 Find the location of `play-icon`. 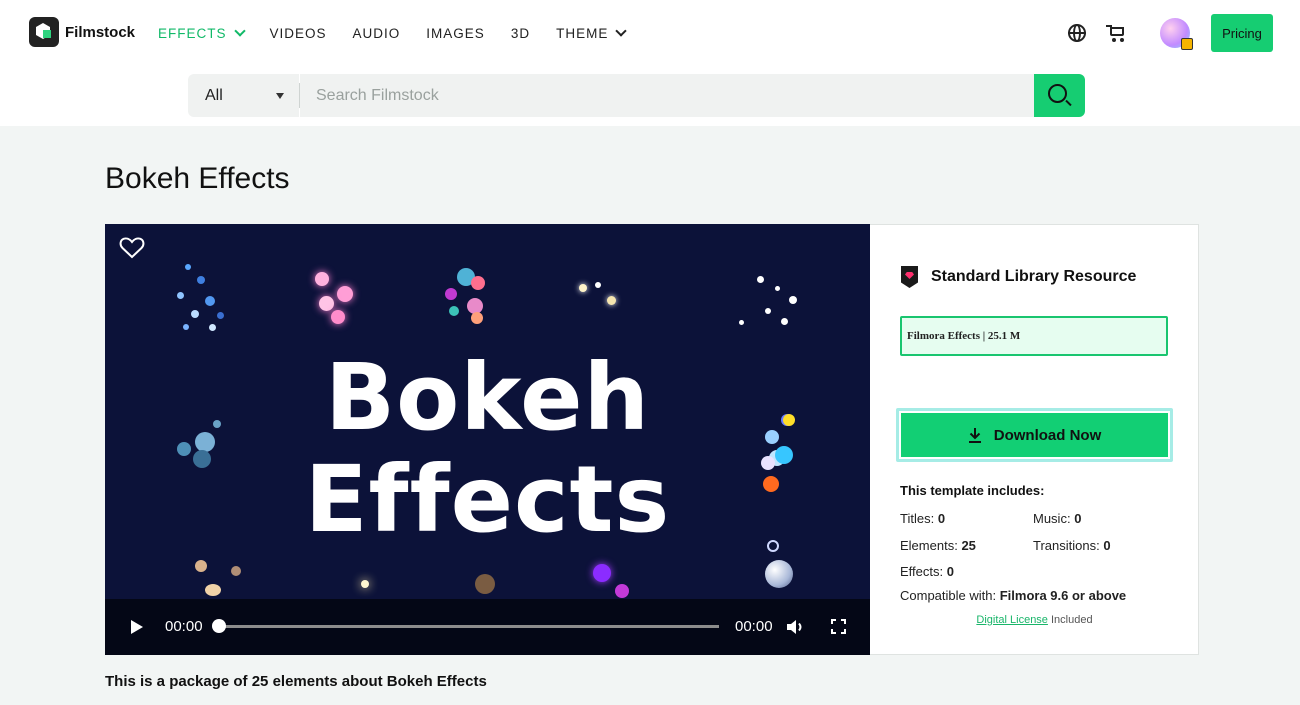

play-icon is located at coordinates (137, 627).